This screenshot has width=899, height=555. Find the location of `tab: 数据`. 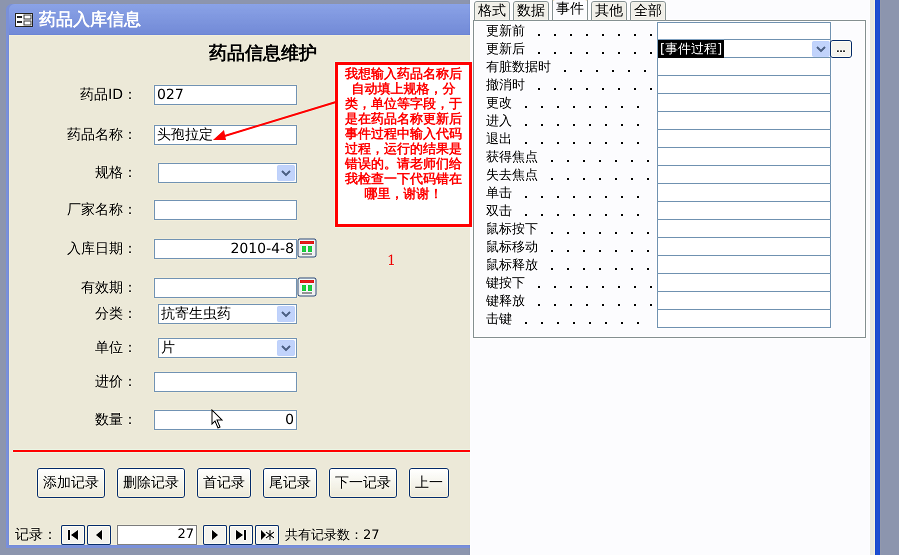

tab: 数据 is located at coordinates (531, 10).